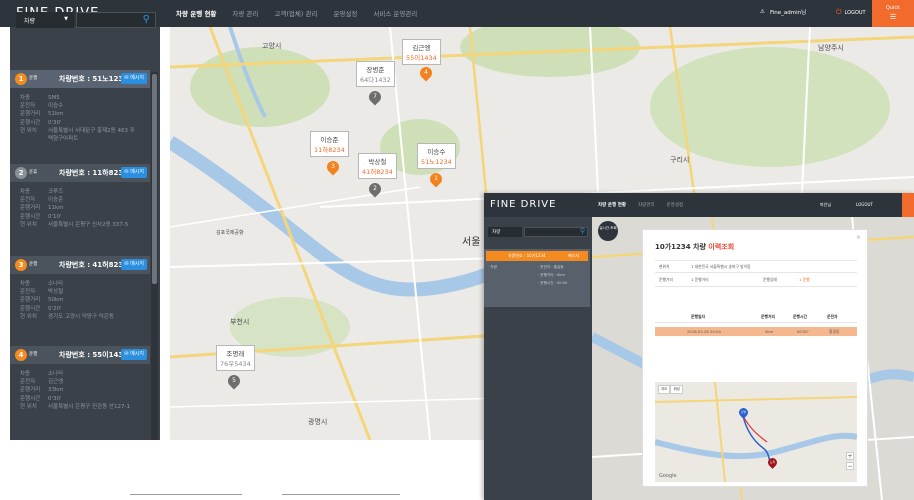  I want to click on inset-nav-item: 차량관리, so click(646, 205).